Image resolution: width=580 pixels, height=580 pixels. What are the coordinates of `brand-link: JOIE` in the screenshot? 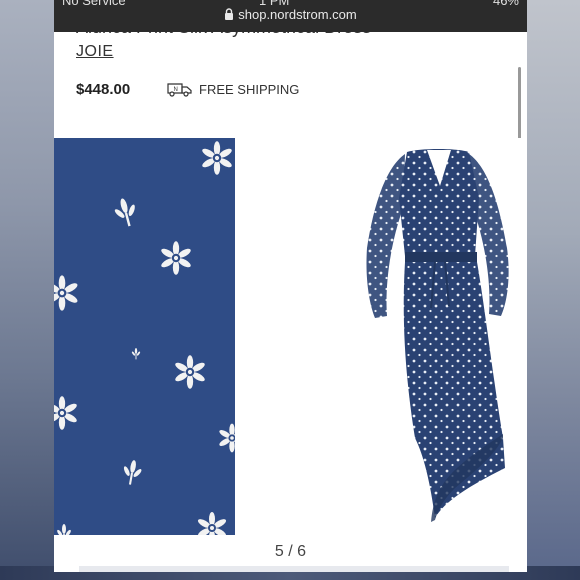 It's located at (95, 52).